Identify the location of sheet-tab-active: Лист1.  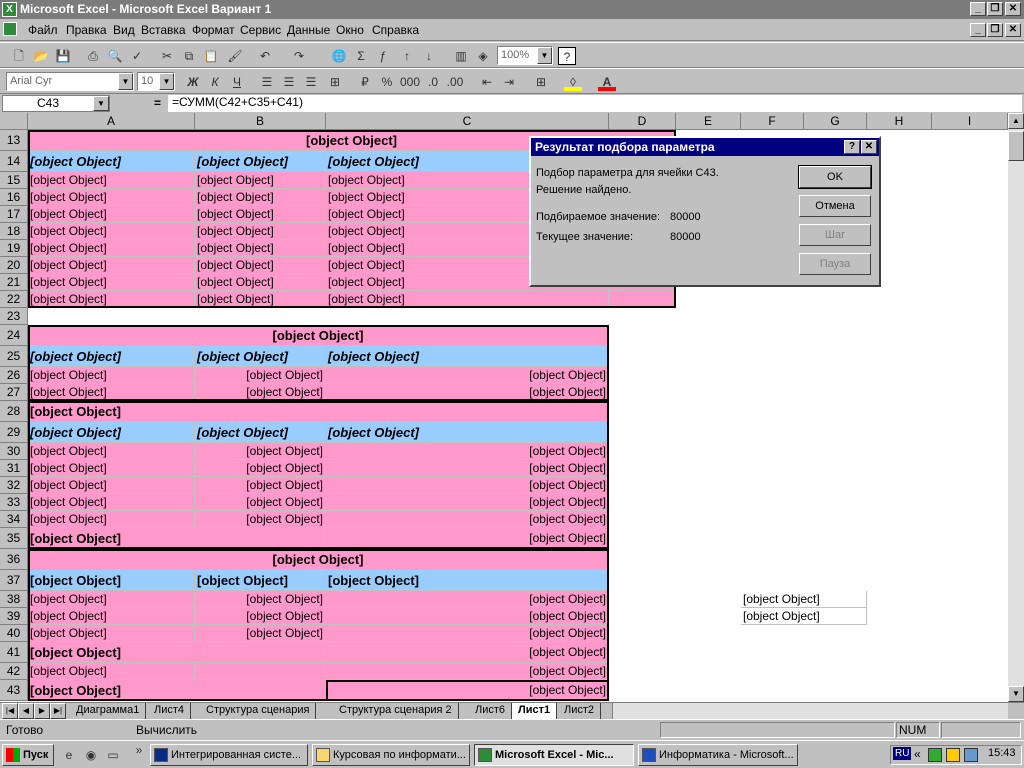
(535, 711).